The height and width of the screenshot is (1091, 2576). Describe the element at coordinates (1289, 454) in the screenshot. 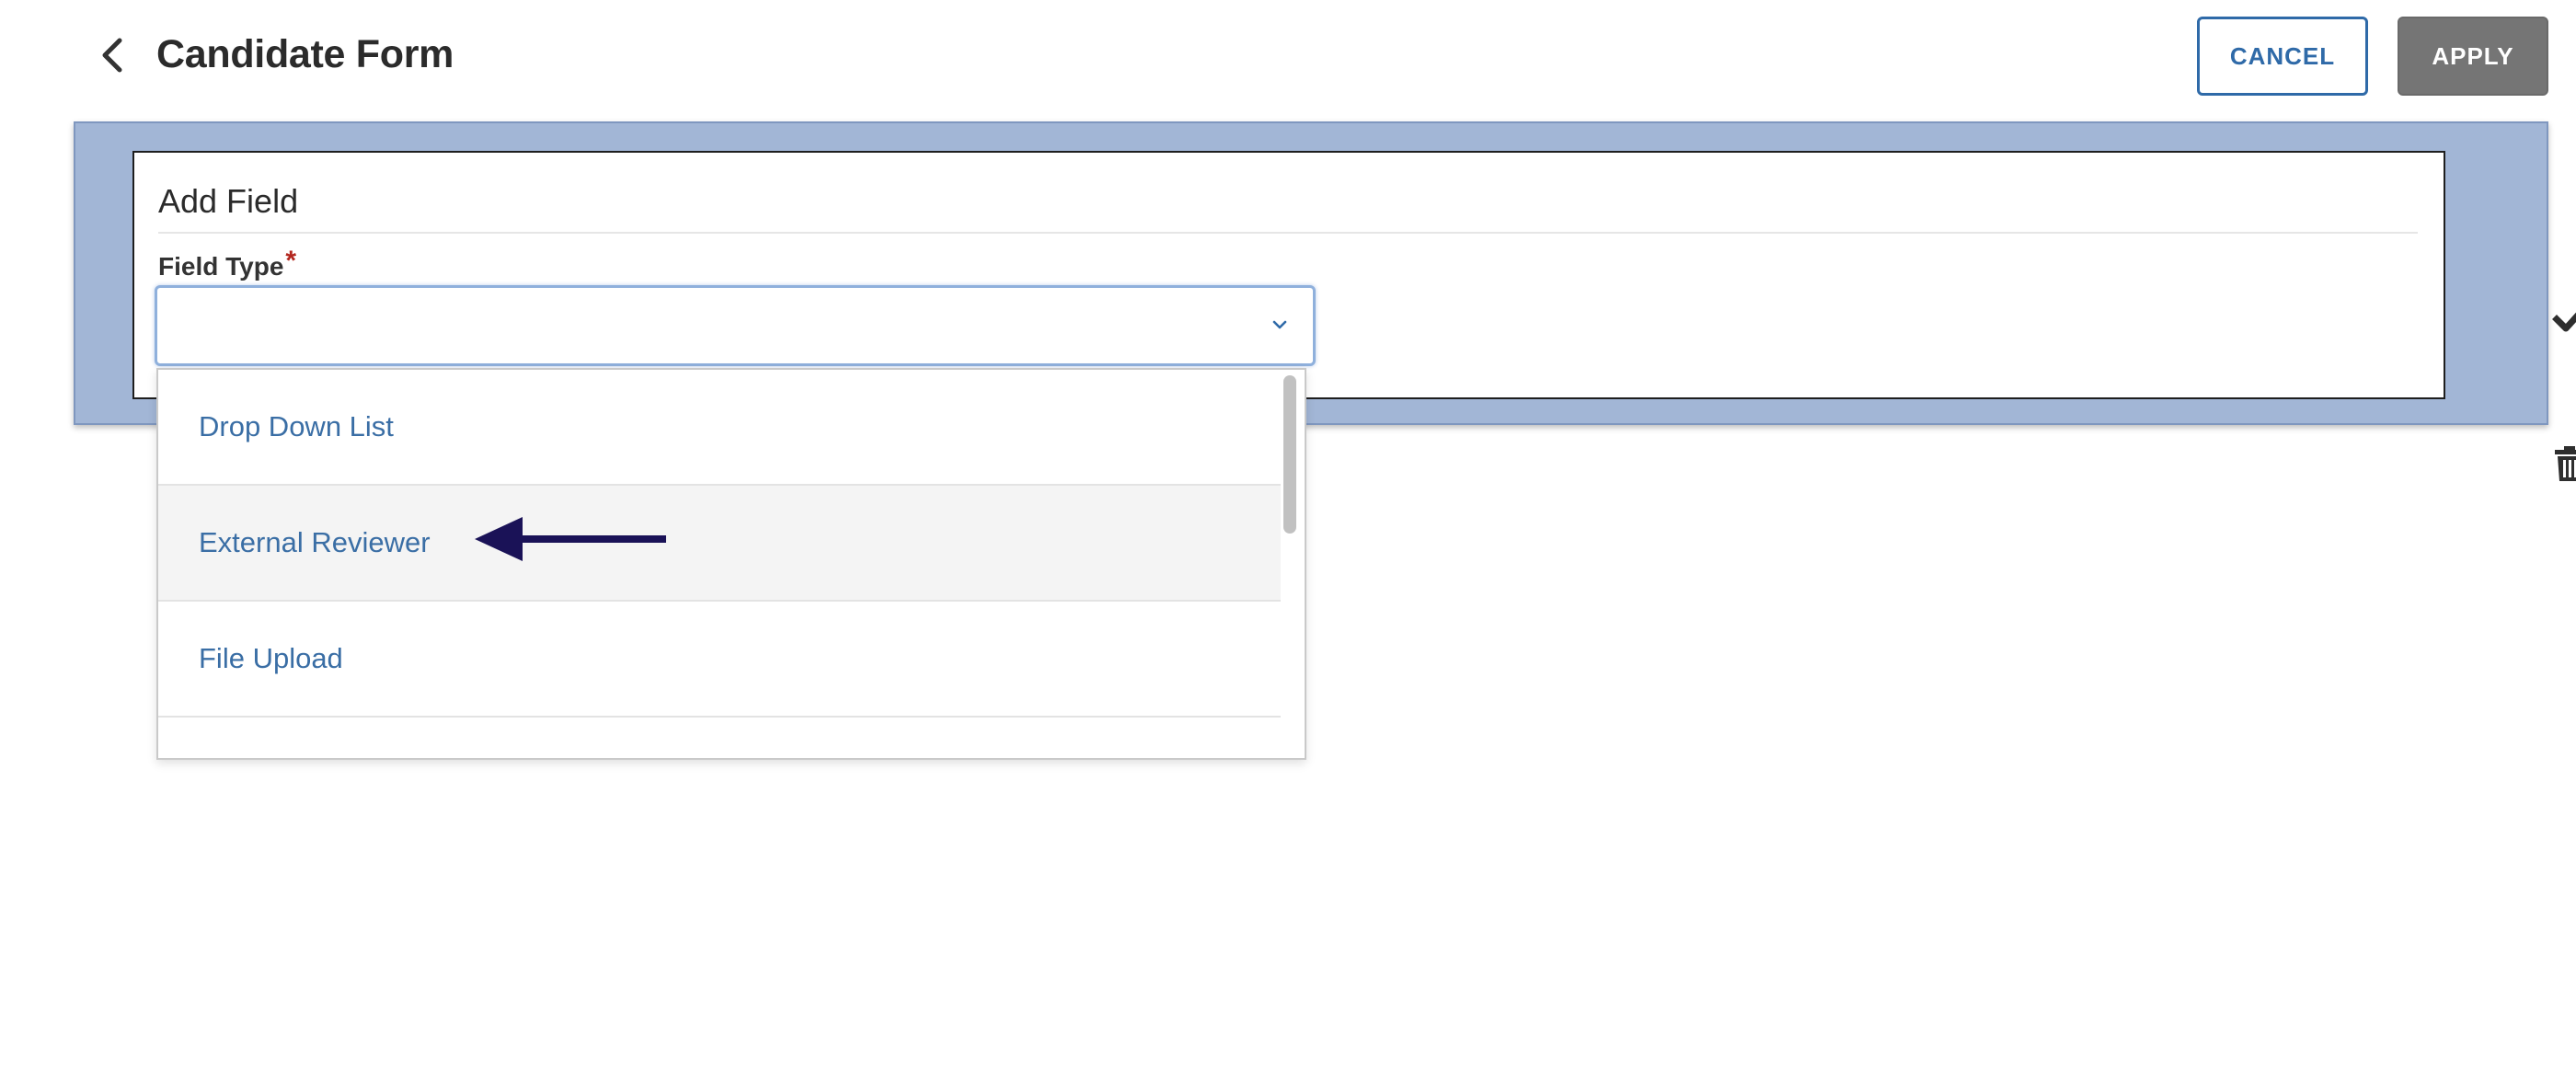

I see `dropdown-scrollbar-thumb` at that location.